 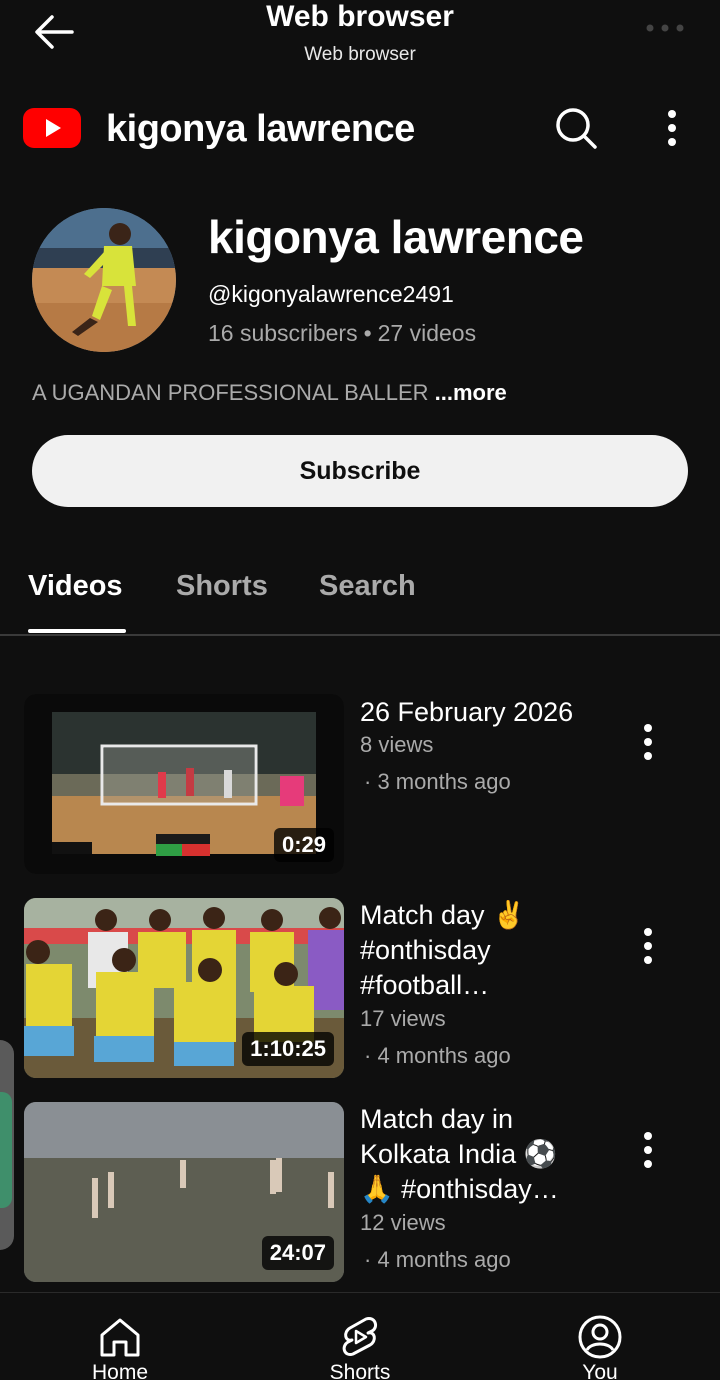 I want to click on nav-you: You, so click(x=600, y=1336).